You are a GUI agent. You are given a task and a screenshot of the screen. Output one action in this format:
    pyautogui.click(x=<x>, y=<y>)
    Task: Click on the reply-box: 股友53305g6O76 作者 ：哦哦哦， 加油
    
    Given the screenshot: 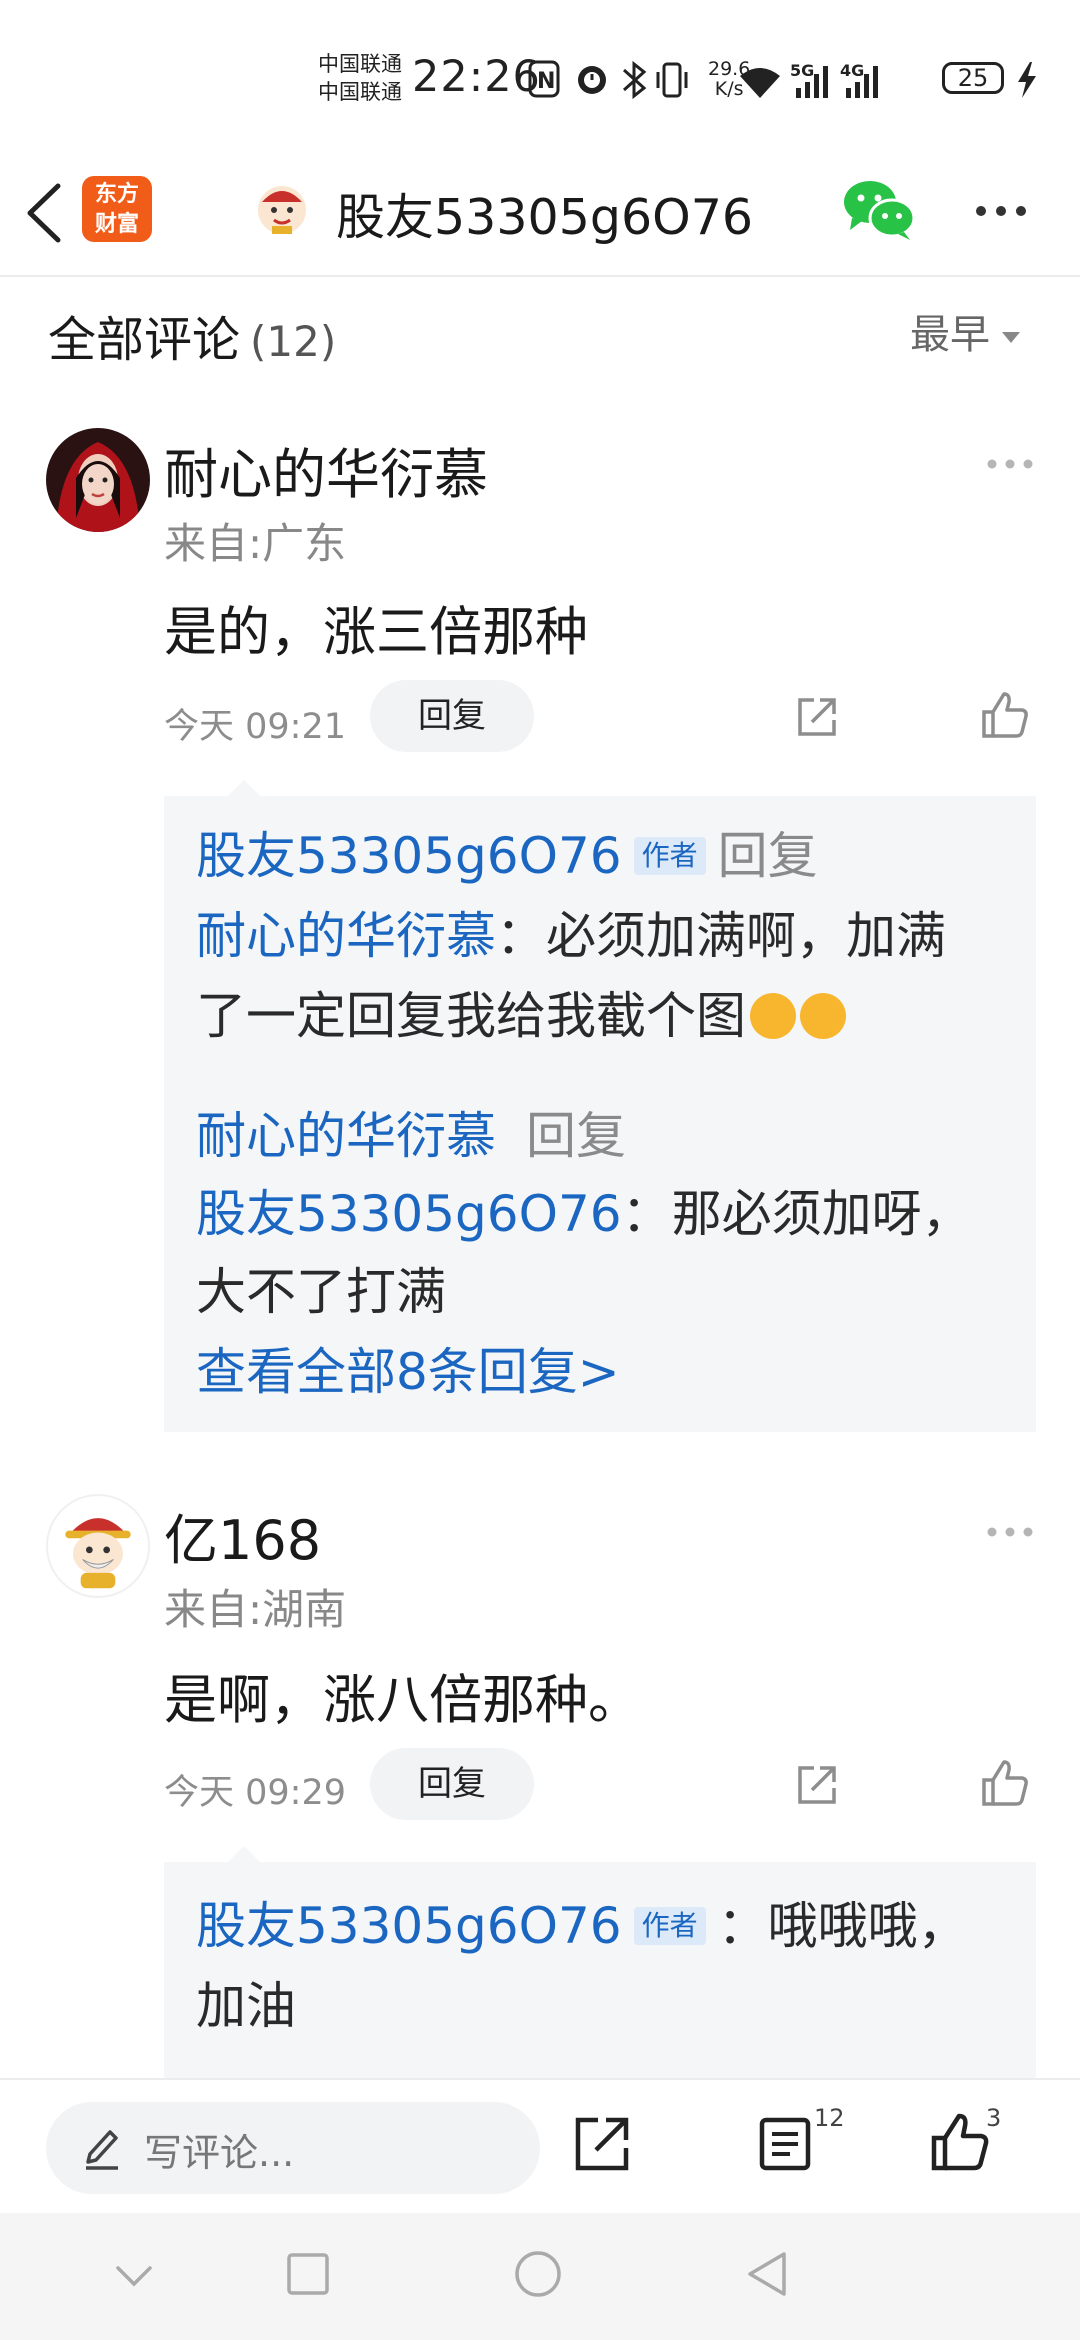 What is the action you would take?
    pyautogui.click(x=600, y=1970)
    